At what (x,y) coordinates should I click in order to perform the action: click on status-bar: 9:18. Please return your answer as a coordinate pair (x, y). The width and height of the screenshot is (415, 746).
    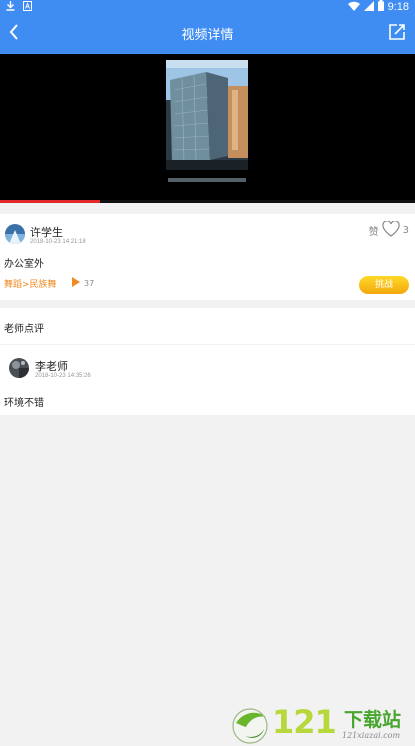
    Looking at the image, I should click on (207, 7).